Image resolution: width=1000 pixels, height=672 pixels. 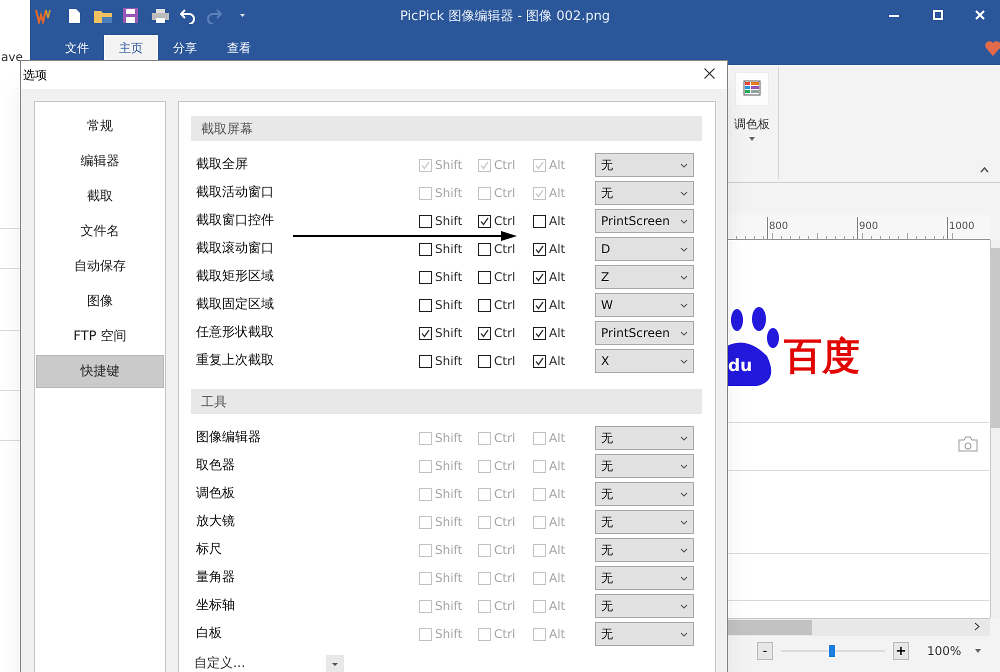 What do you see at coordinates (100, 161) in the screenshot?
I see `sidebar-item: 编辑器` at bounding box center [100, 161].